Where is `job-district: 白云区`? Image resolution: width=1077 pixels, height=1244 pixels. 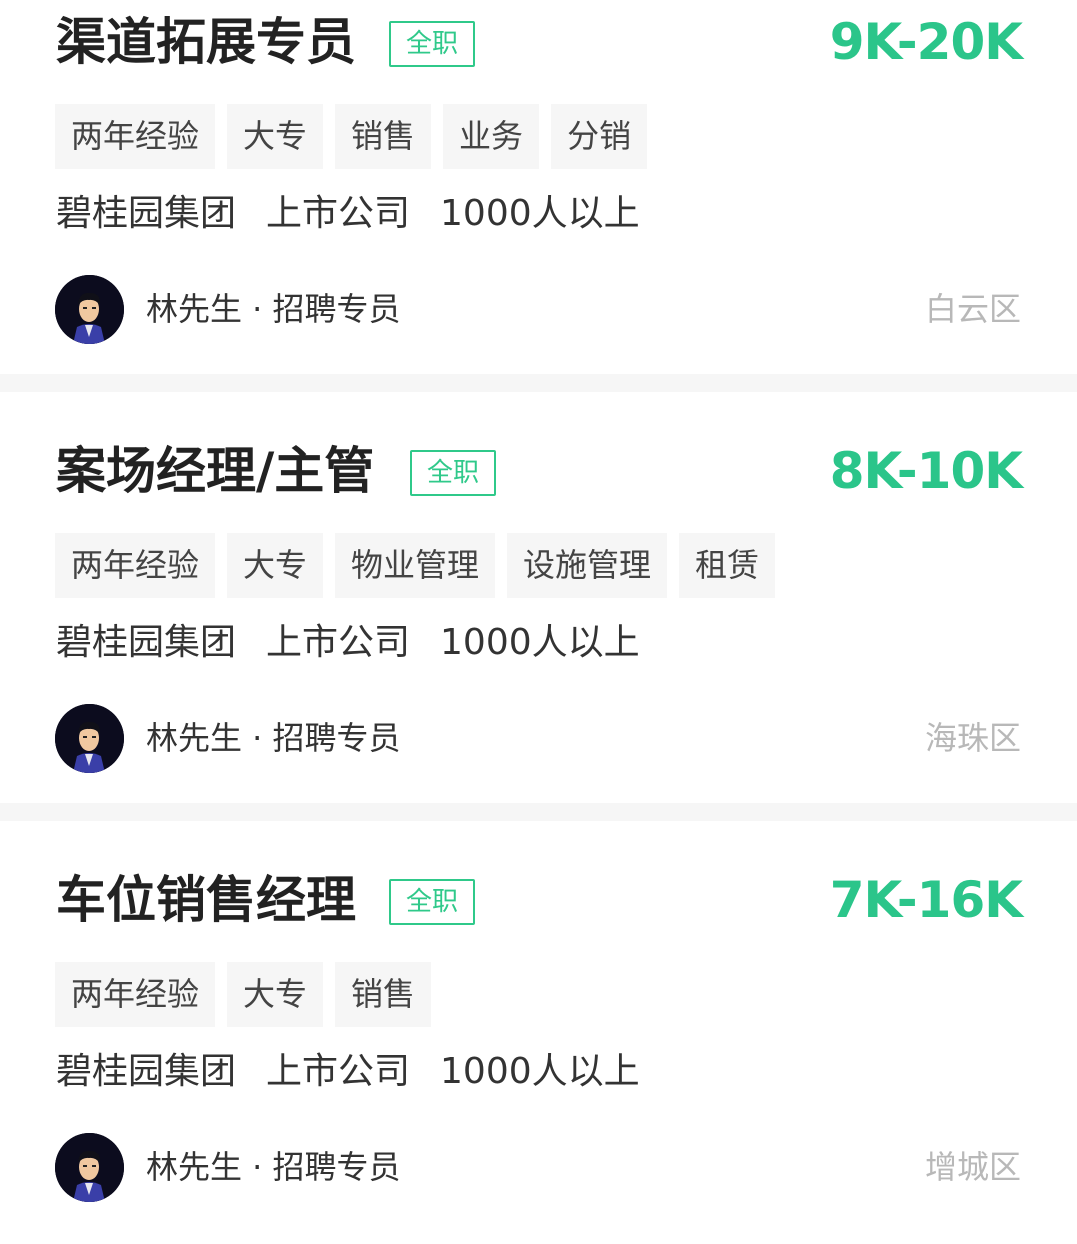
job-district: 白云区 is located at coordinates (972, 309).